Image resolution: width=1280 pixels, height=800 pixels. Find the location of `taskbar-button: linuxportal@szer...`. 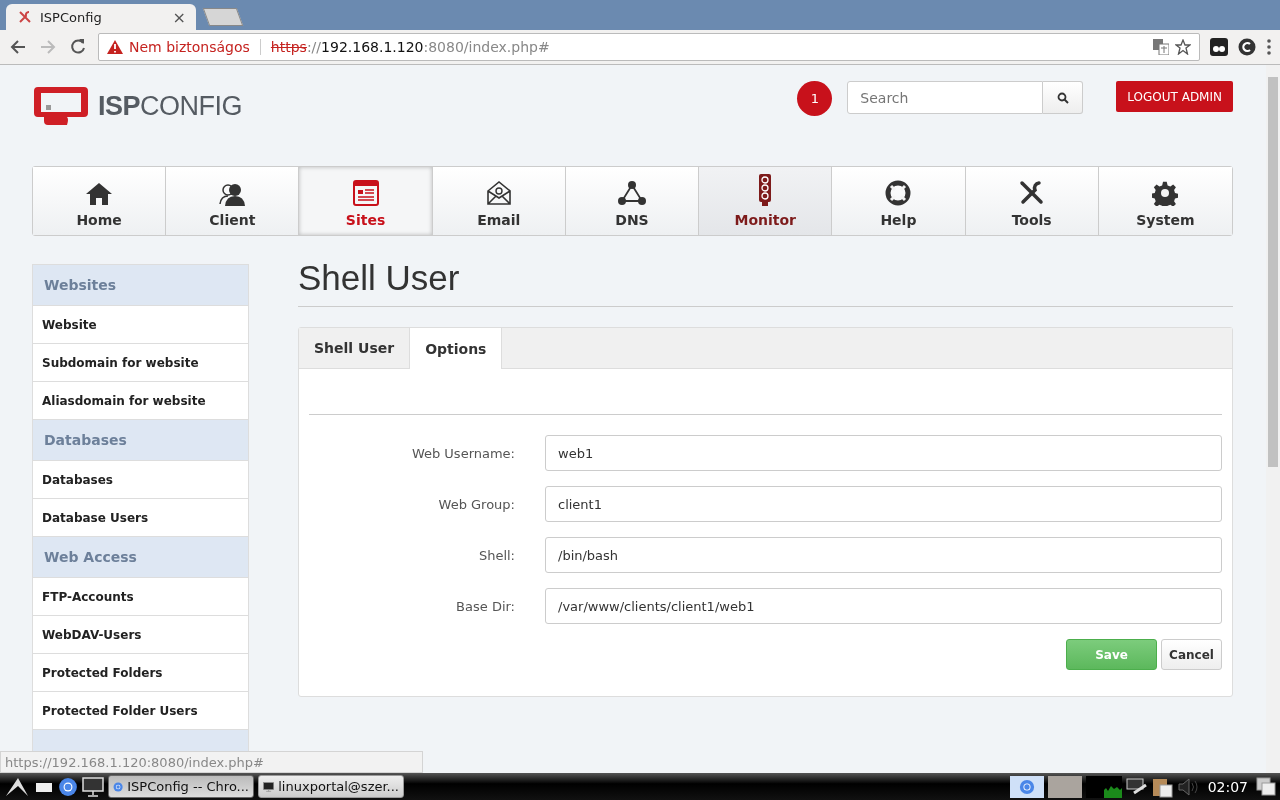

taskbar-button: linuxportal@szer... is located at coordinates (331, 786).